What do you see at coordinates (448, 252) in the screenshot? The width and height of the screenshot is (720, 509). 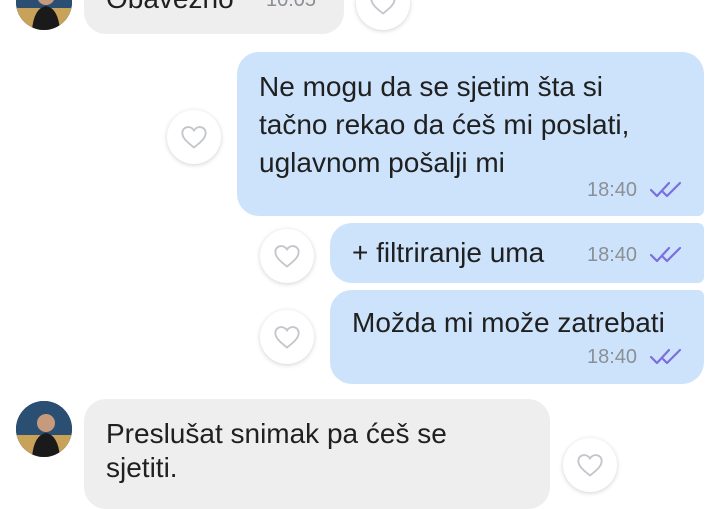 I see `message-text: + filtriranje uma` at bounding box center [448, 252].